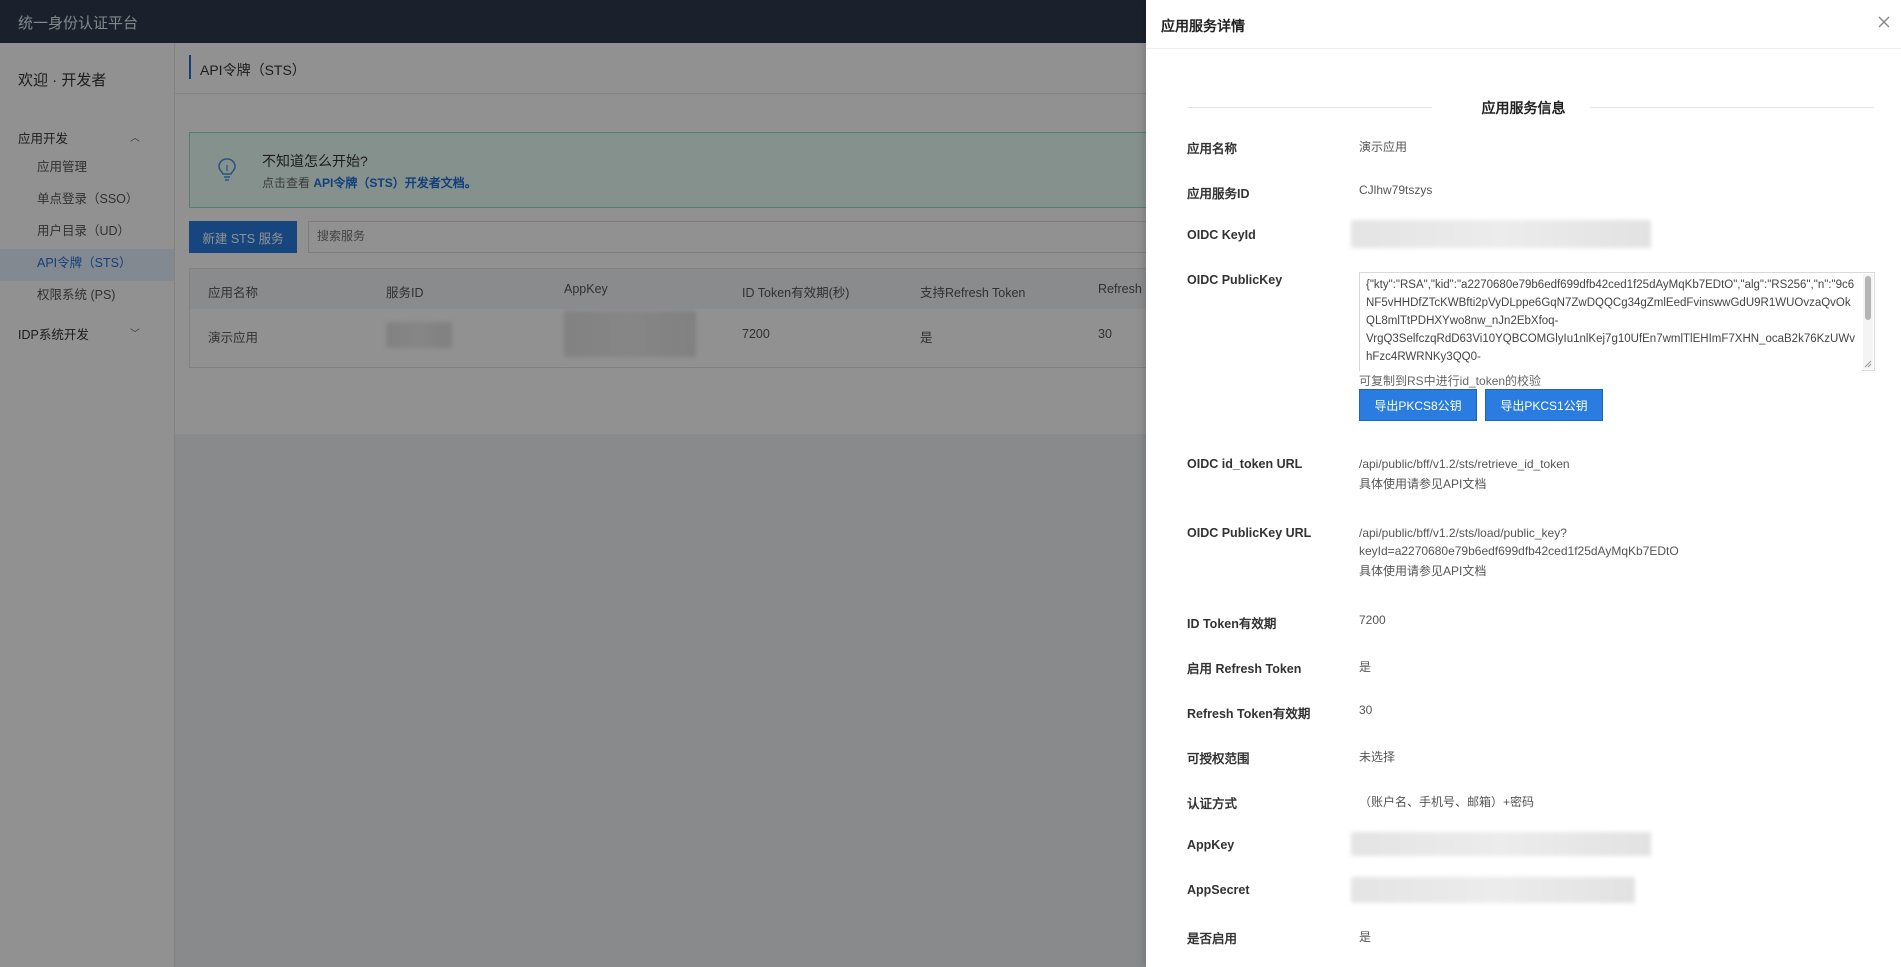 Image resolution: width=1901 pixels, height=967 pixels. Describe the element at coordinates (1244, 669) in the screenshot. I see `label-refresh-enabled: 启用 Refresh Token` at that location.